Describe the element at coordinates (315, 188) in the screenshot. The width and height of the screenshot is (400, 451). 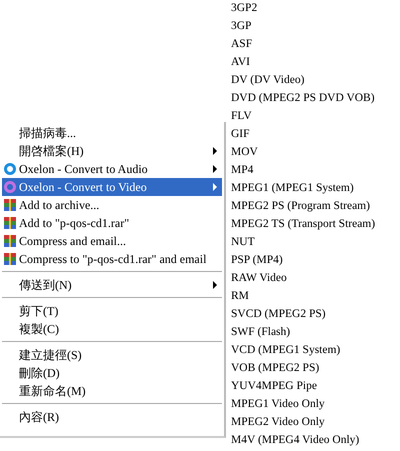
I see `menu-item: MPEG1 (MPEG1 System)` at that location.